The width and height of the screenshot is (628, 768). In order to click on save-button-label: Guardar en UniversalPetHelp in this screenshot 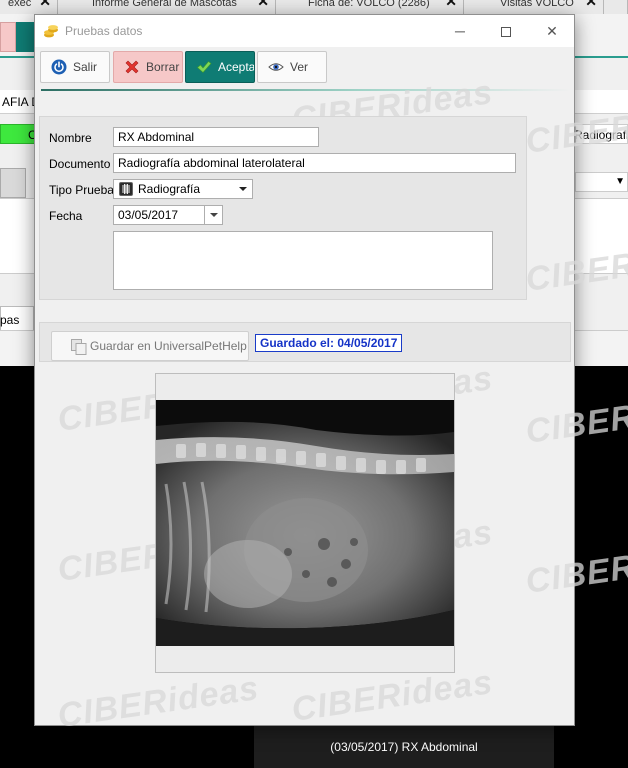, I will do `click(168, 346)`.